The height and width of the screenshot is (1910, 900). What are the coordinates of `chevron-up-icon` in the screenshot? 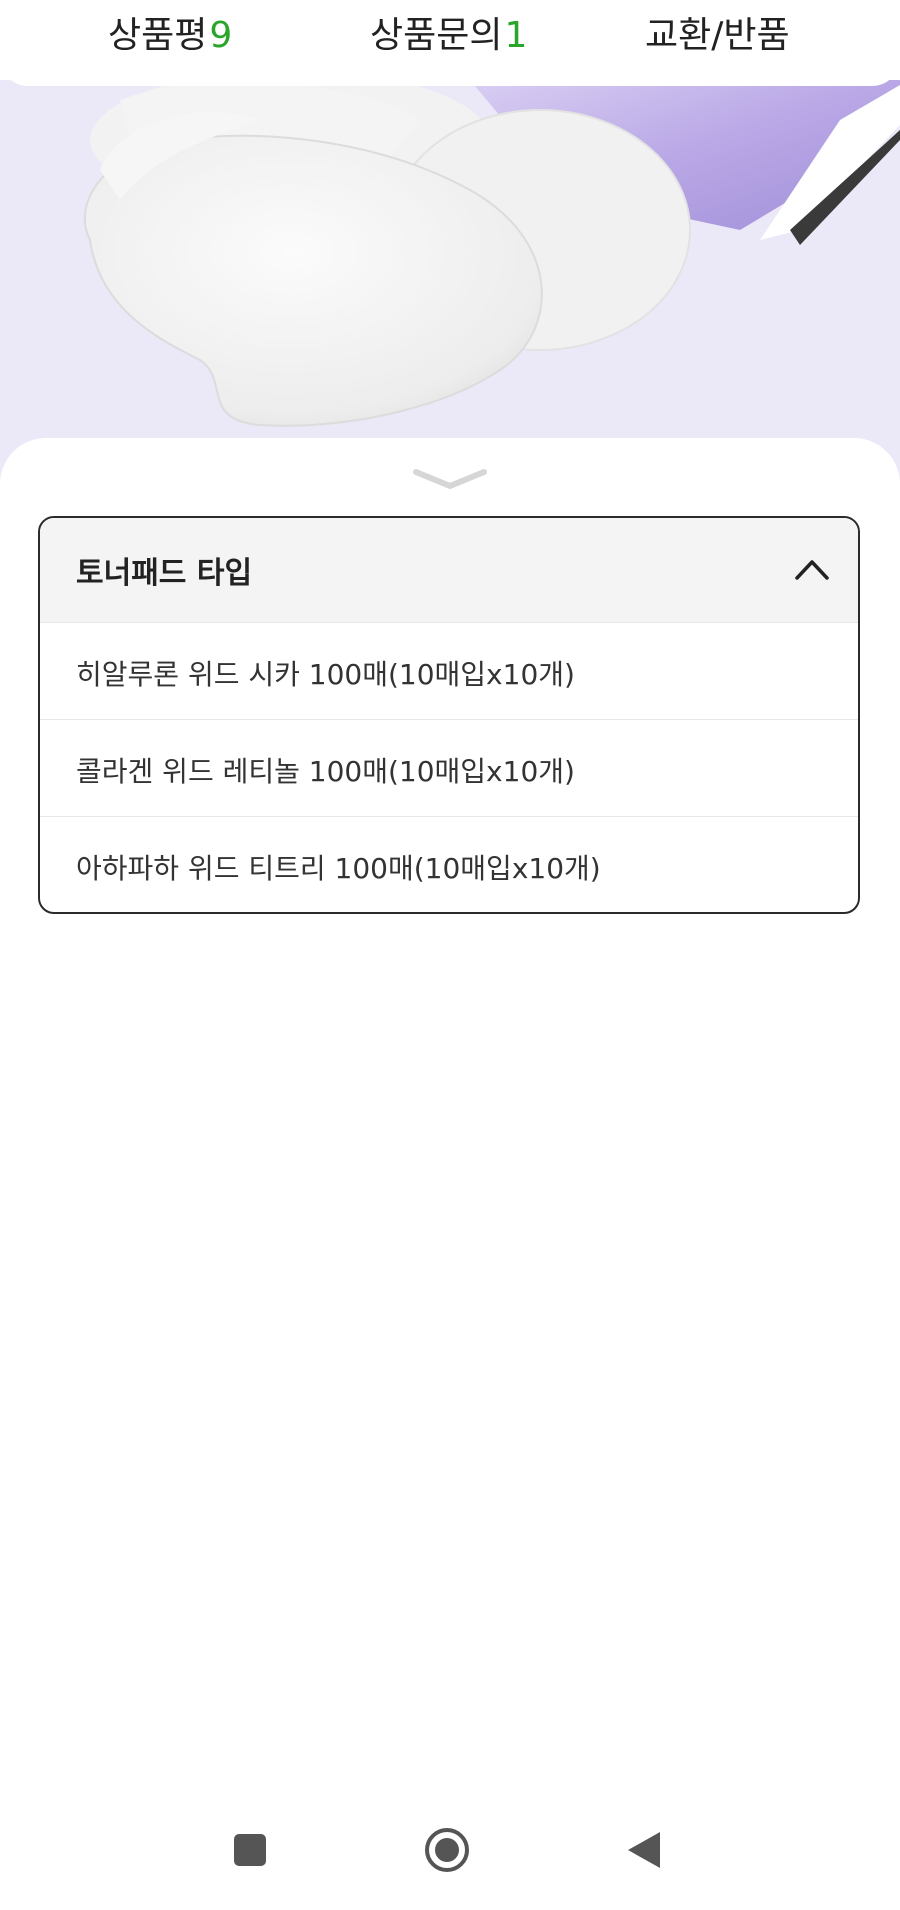 It's located at (812, 569).